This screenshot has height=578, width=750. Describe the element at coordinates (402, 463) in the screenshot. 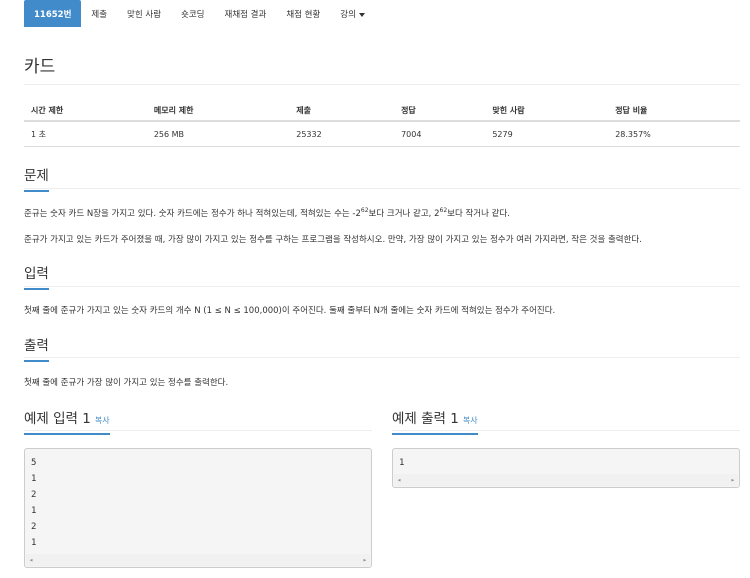

I see `sample-output-text: 1` at that location.